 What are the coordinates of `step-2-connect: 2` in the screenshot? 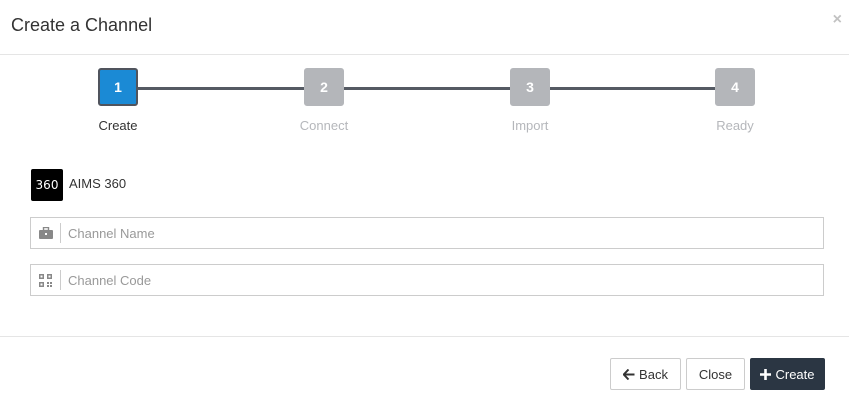 It's located at (324, 87).